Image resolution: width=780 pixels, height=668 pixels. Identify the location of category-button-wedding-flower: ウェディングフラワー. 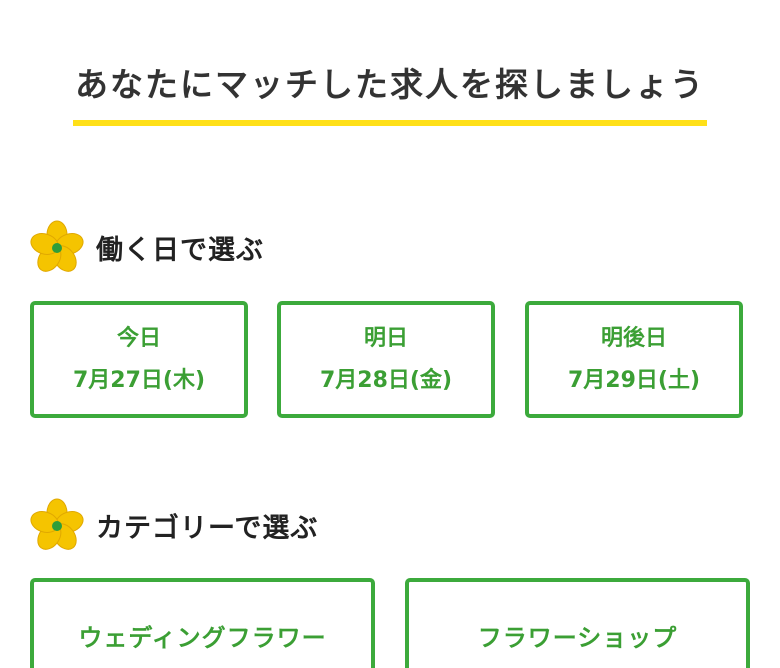
(202, 623).